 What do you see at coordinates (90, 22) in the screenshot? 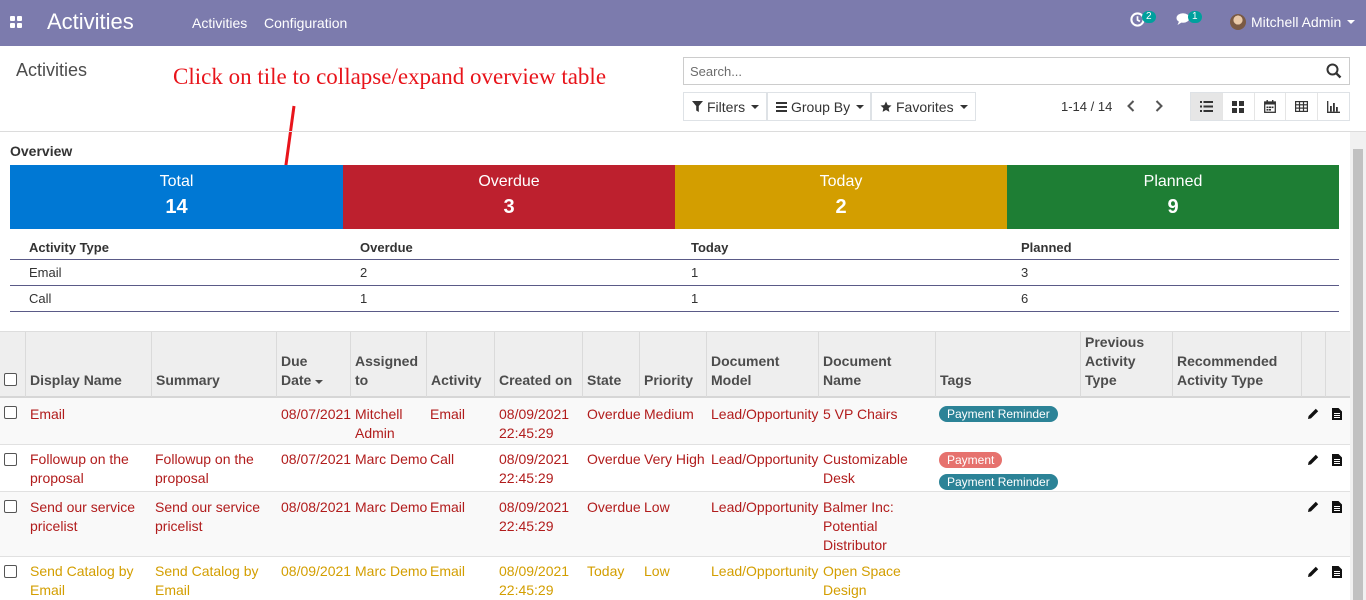
I see `app-brand: Activities` at bounding box center [90, 22].